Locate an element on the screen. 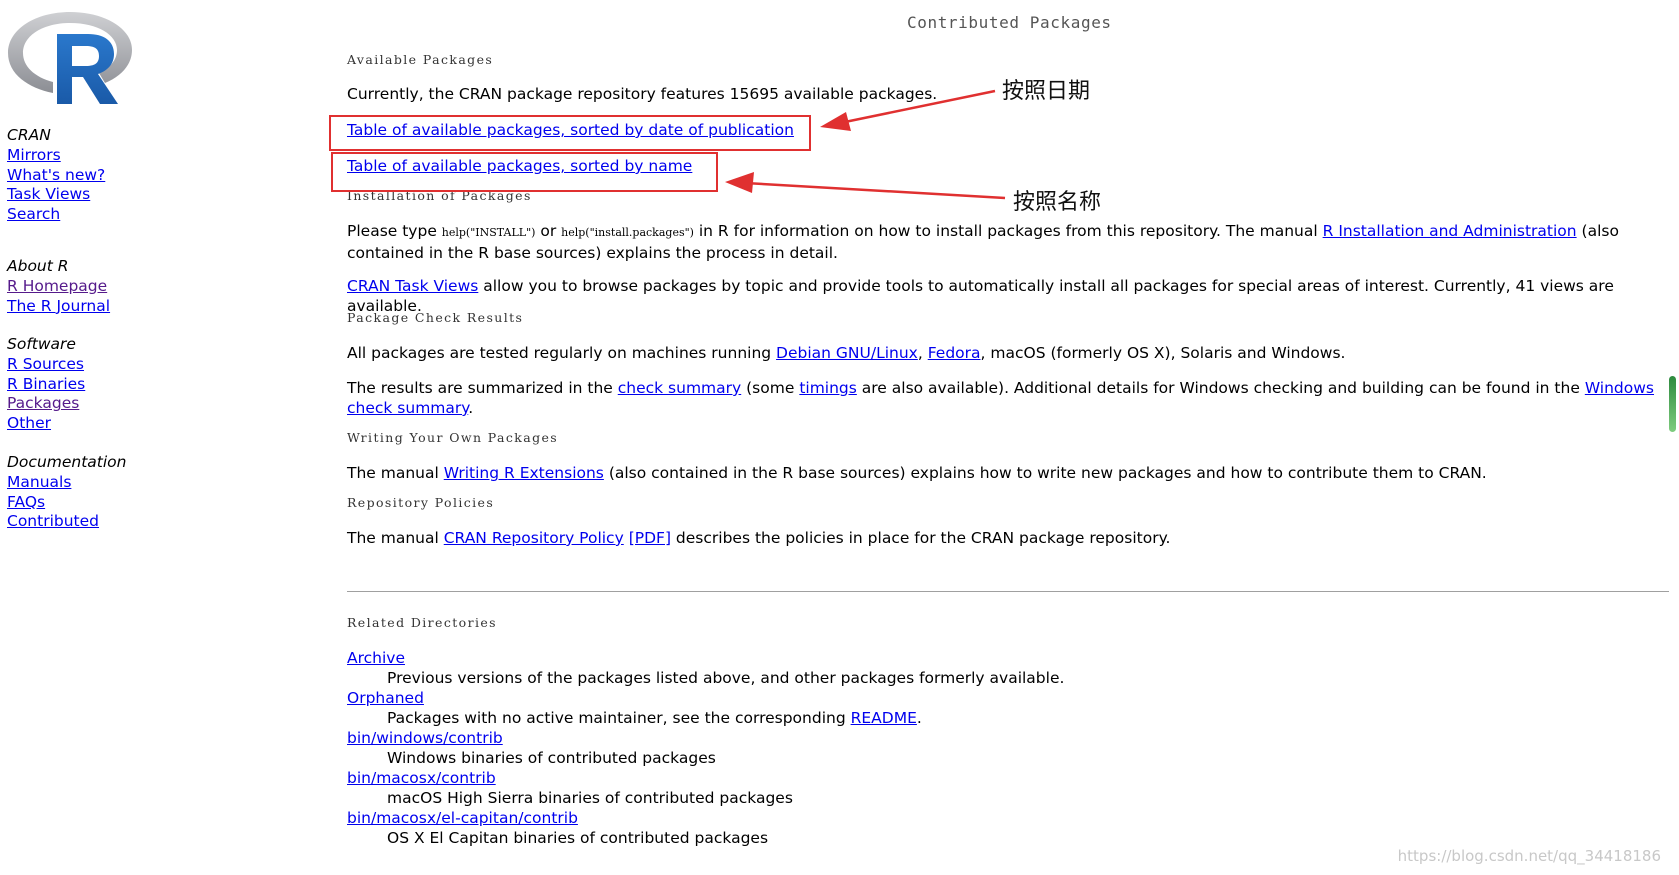  arrow-head-name is located at coordinates (739, 182).